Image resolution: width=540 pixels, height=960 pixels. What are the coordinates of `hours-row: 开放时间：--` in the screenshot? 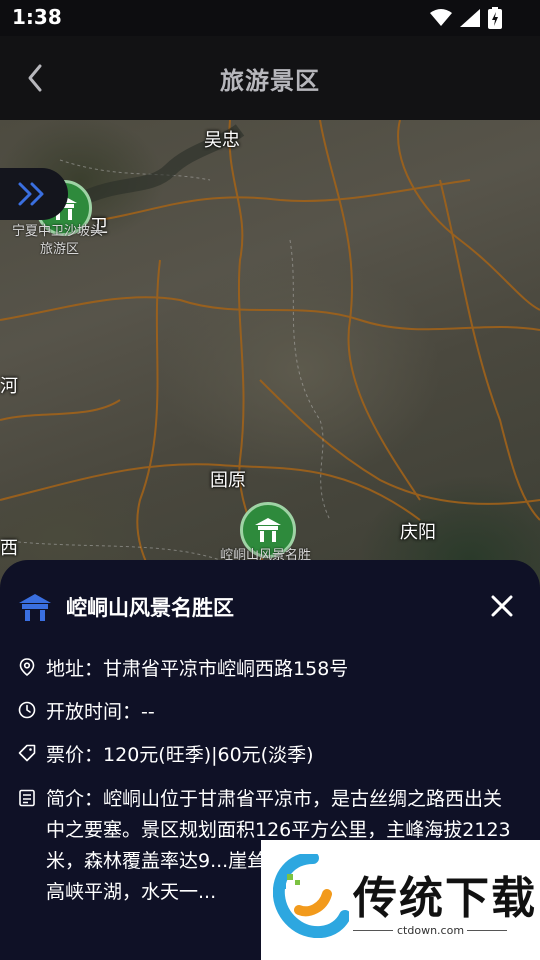 It's located at (86, 710).